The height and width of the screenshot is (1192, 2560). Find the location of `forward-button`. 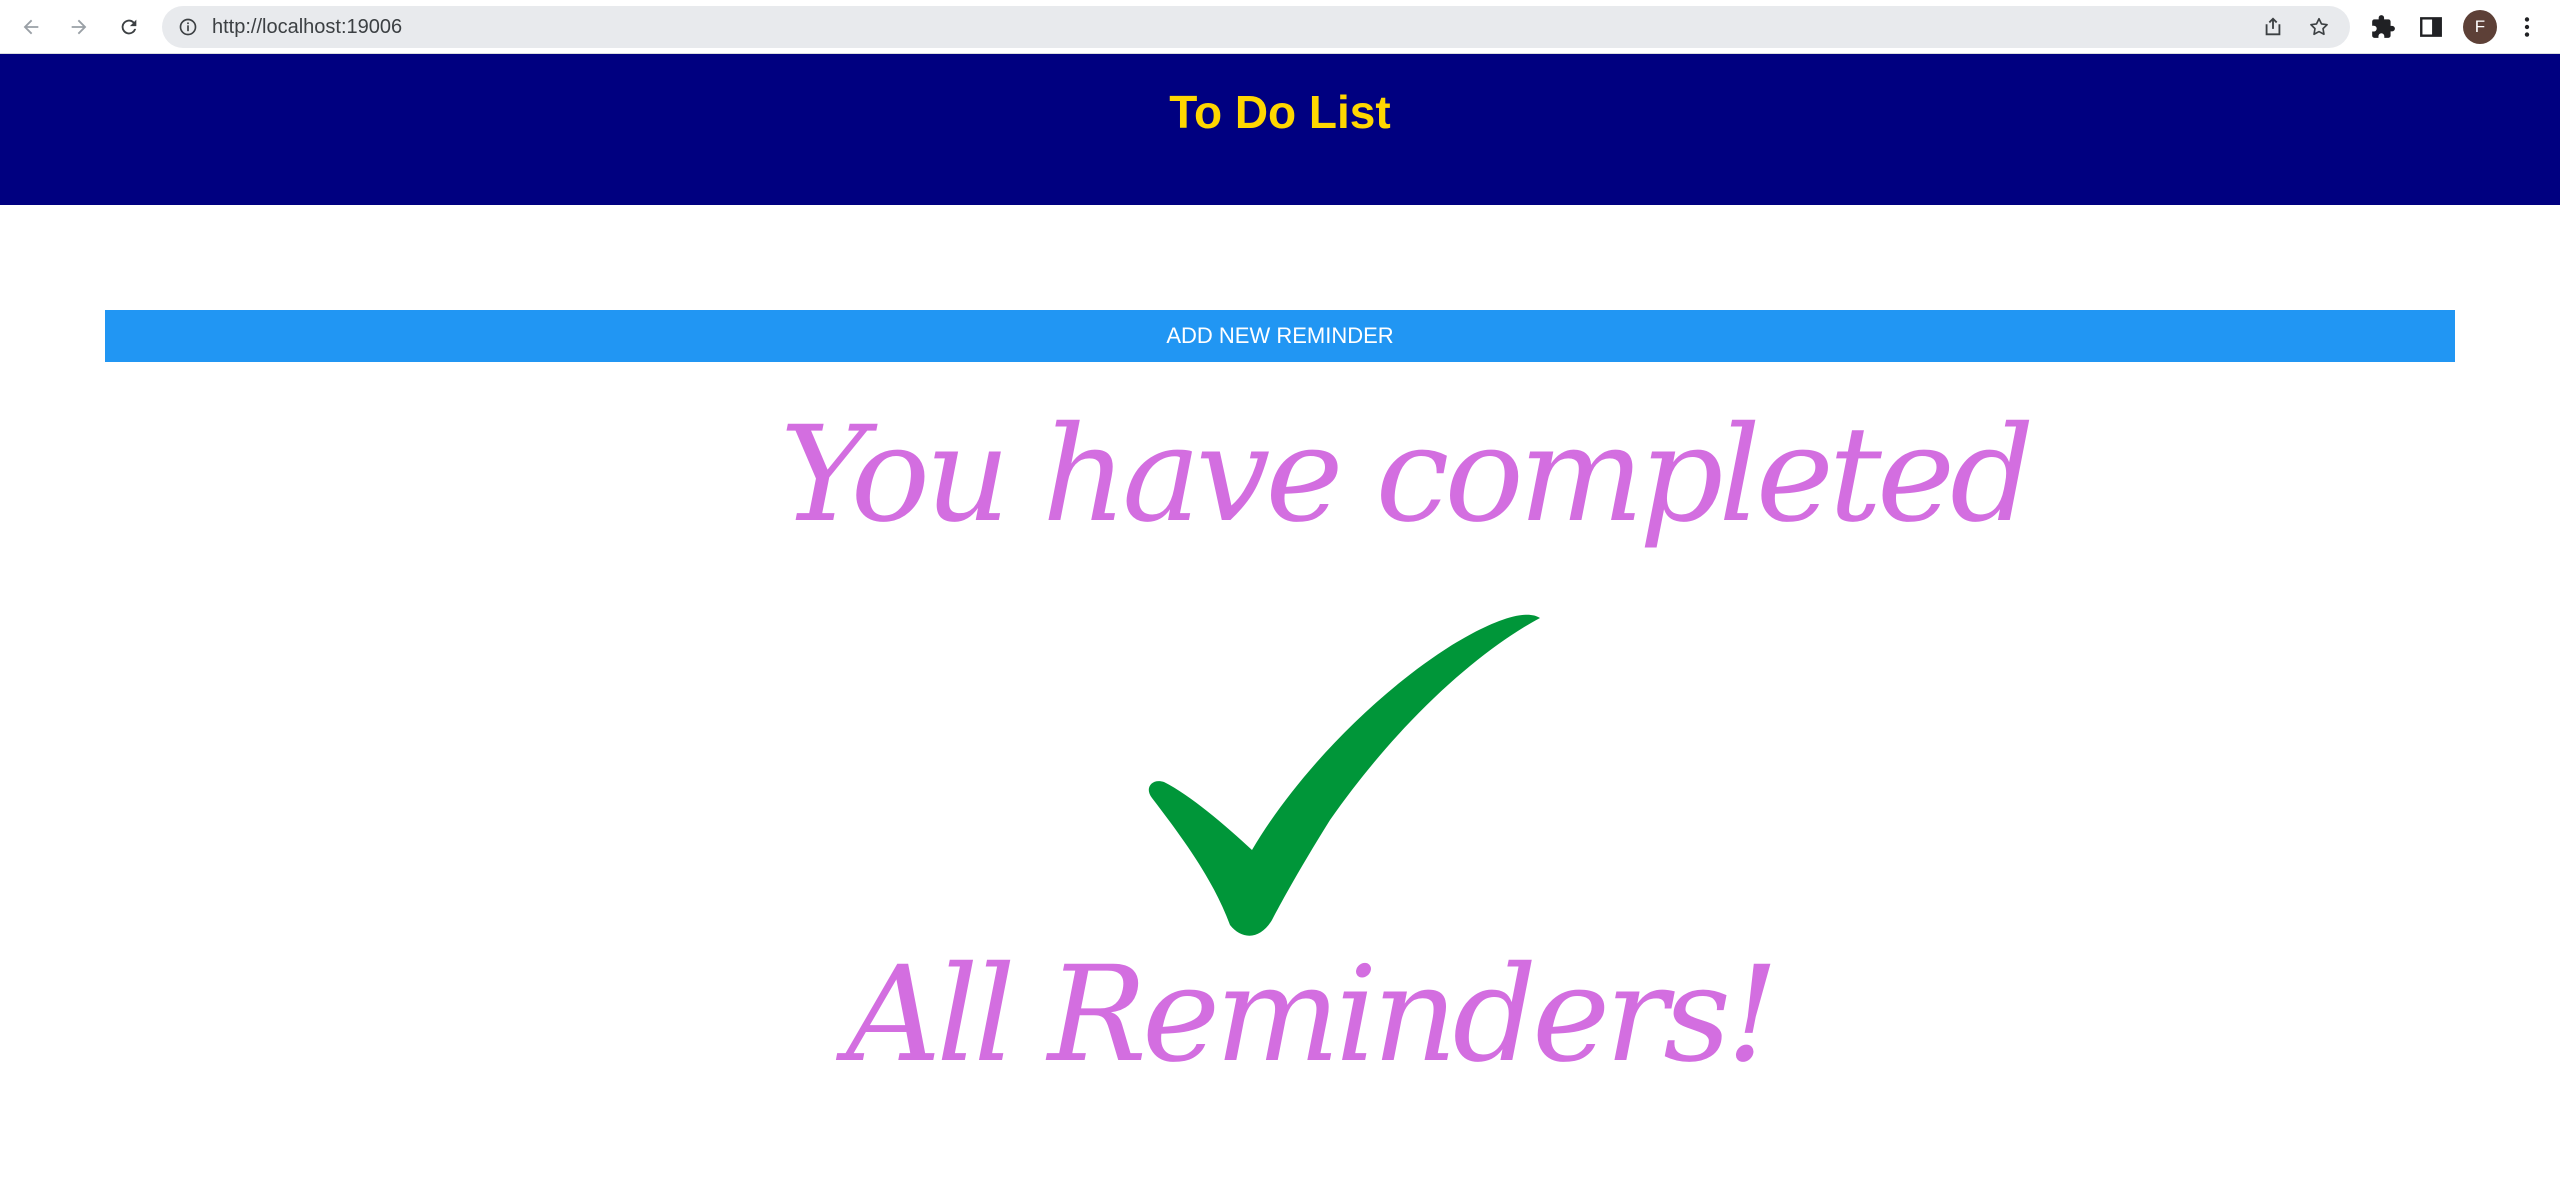

forward-button is located at coordinates (79, 27).